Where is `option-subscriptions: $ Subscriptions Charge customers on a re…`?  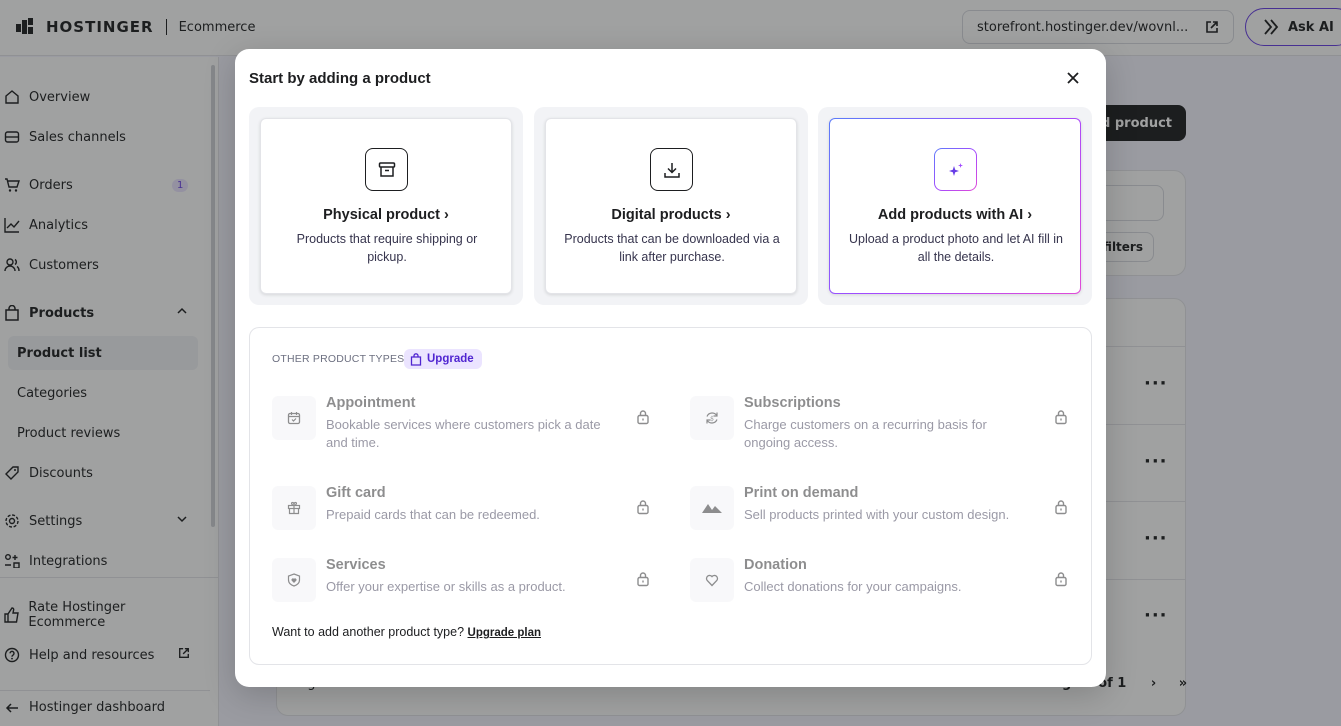
option-subscriptions: $ Subscriptions Charge customers on a re… is located at coordinates (880, 425).